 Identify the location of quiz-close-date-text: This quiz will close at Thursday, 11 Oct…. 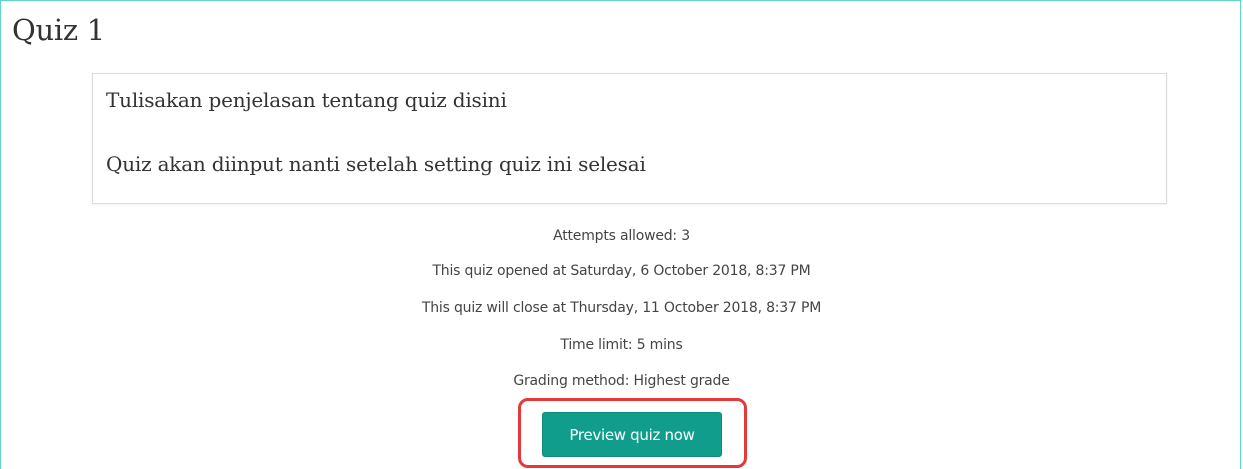
(621, 308).